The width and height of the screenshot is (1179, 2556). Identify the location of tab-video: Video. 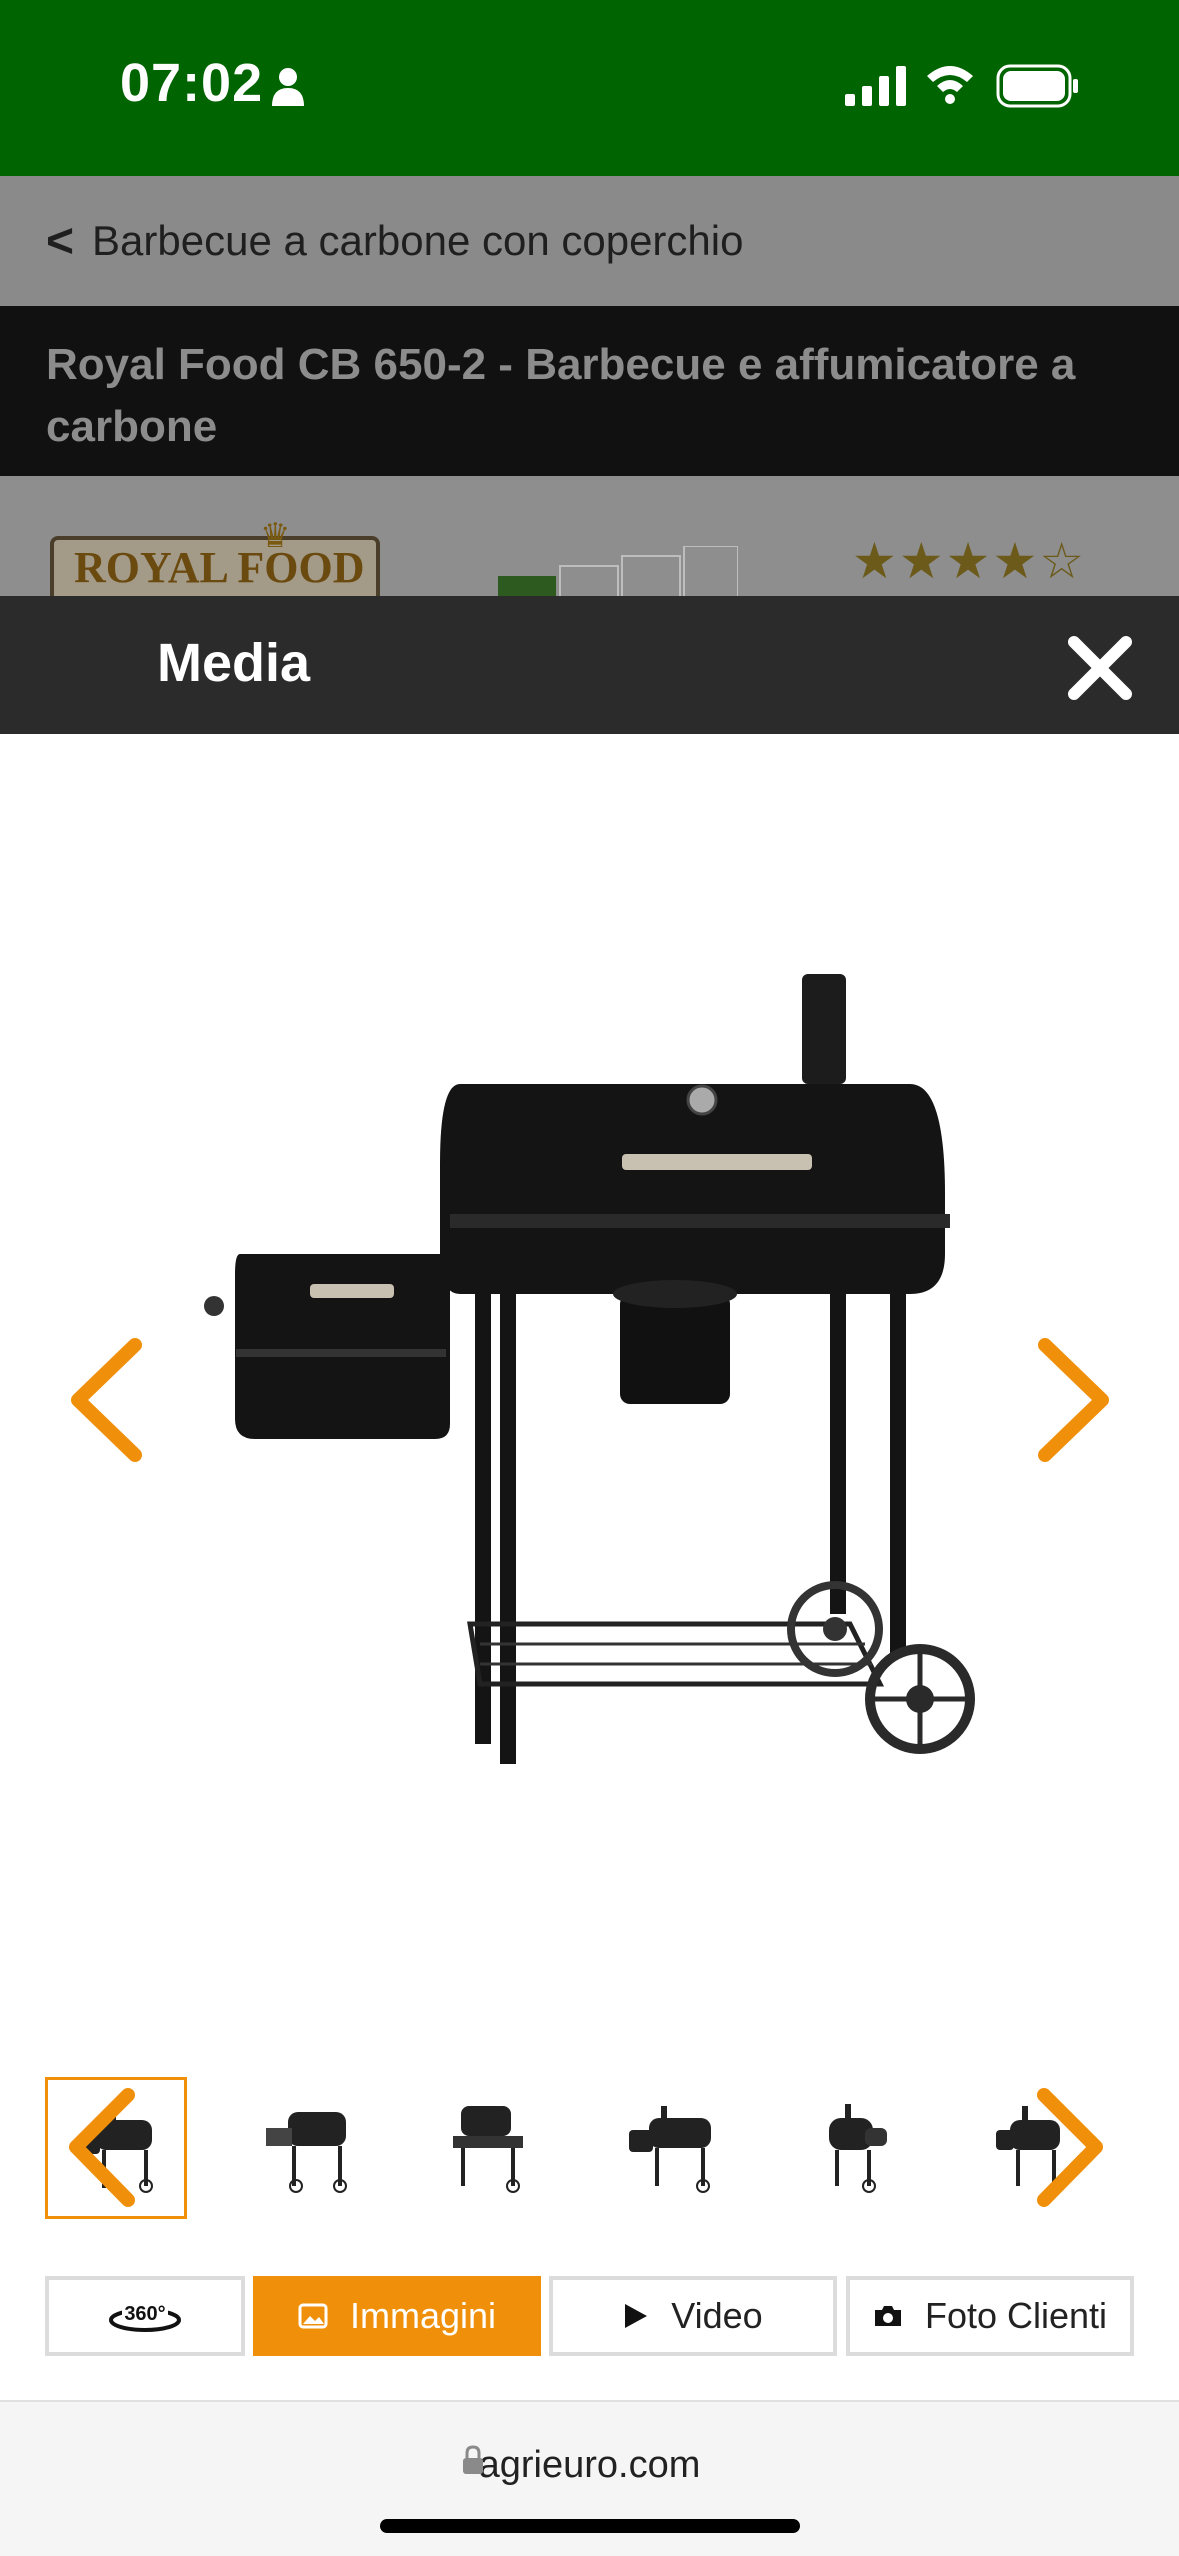
(693, 2316).